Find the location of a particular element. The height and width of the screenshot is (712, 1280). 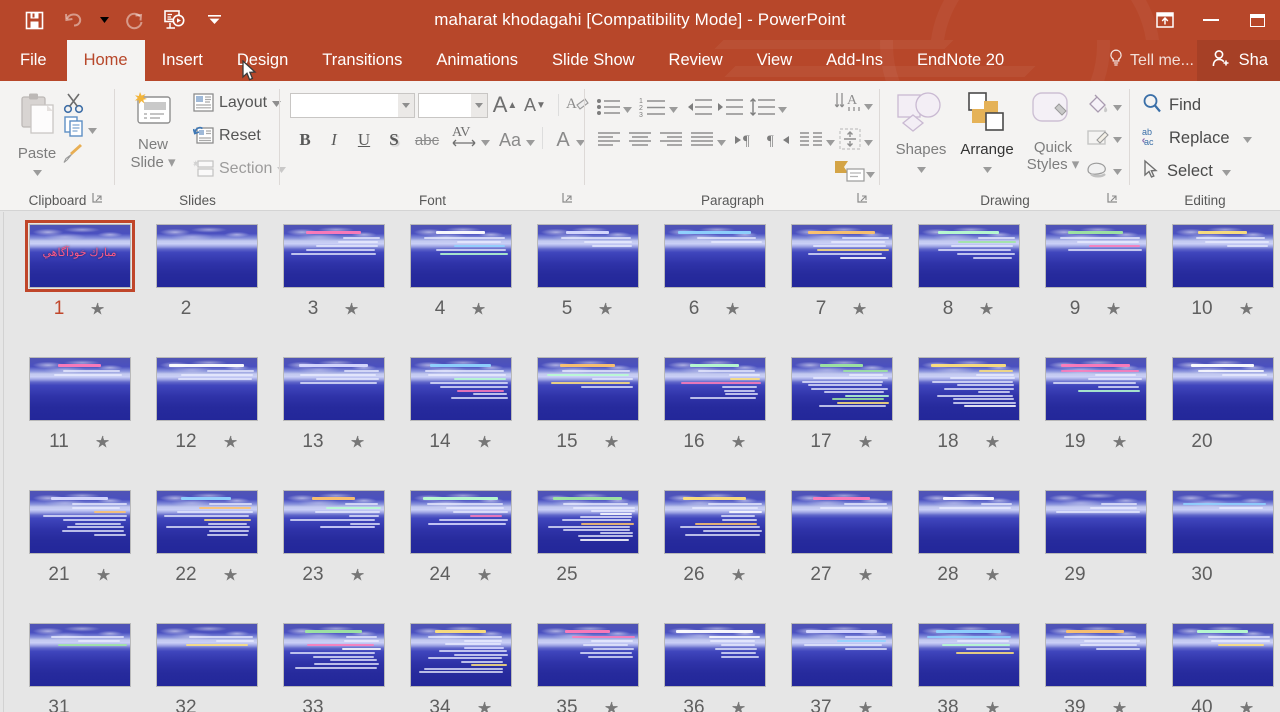

character-spacing-dropdown-icon is located at coordinates (485, 142).